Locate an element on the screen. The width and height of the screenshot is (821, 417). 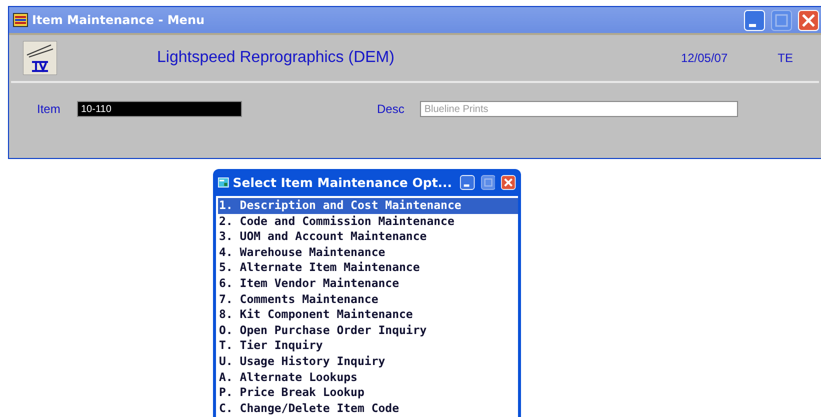
menu-option: 8. Kit Component Maintenance is located at coordinates (368, 315).